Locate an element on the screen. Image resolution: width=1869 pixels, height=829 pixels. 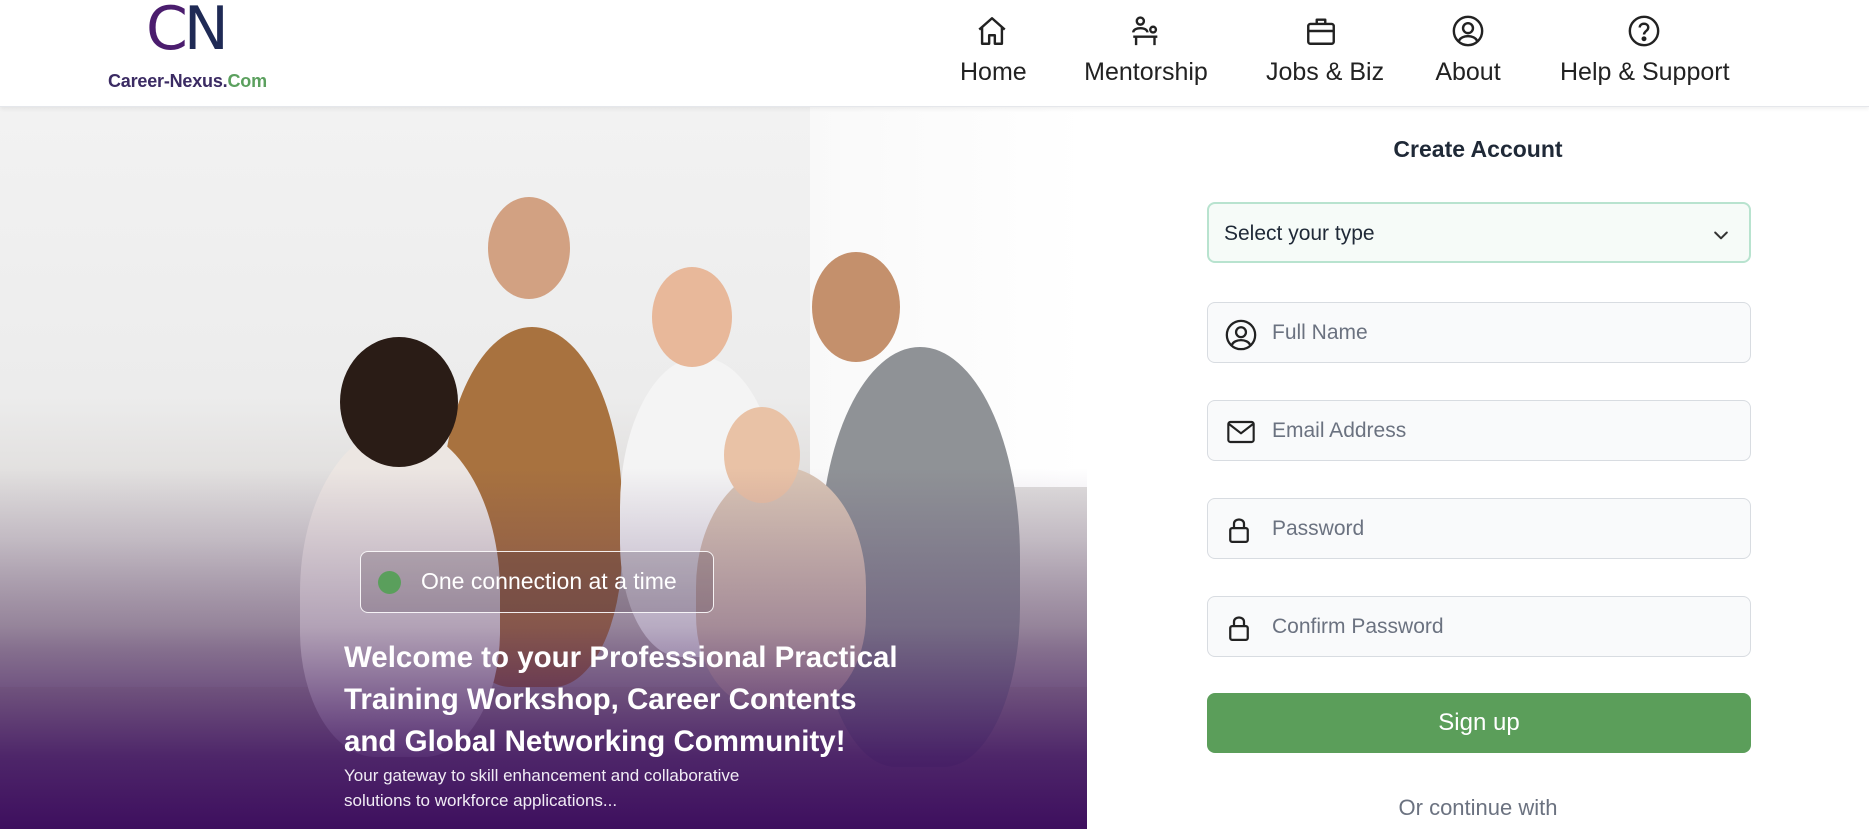
briefcase-icon is located at coordinates (1321, 31).